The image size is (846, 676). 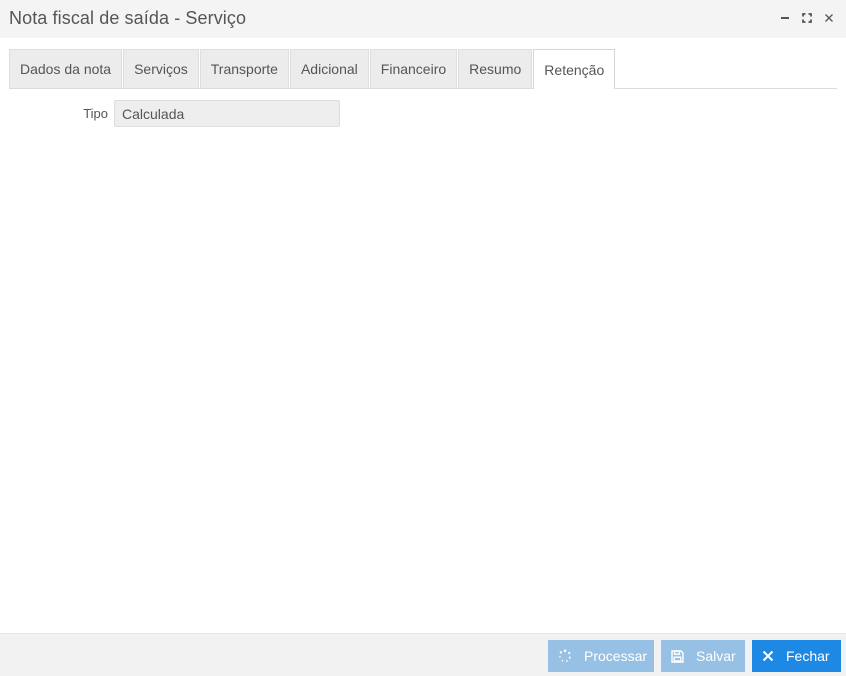 I want to click on fechar-button: Fechar, so click(x=796, y=656).